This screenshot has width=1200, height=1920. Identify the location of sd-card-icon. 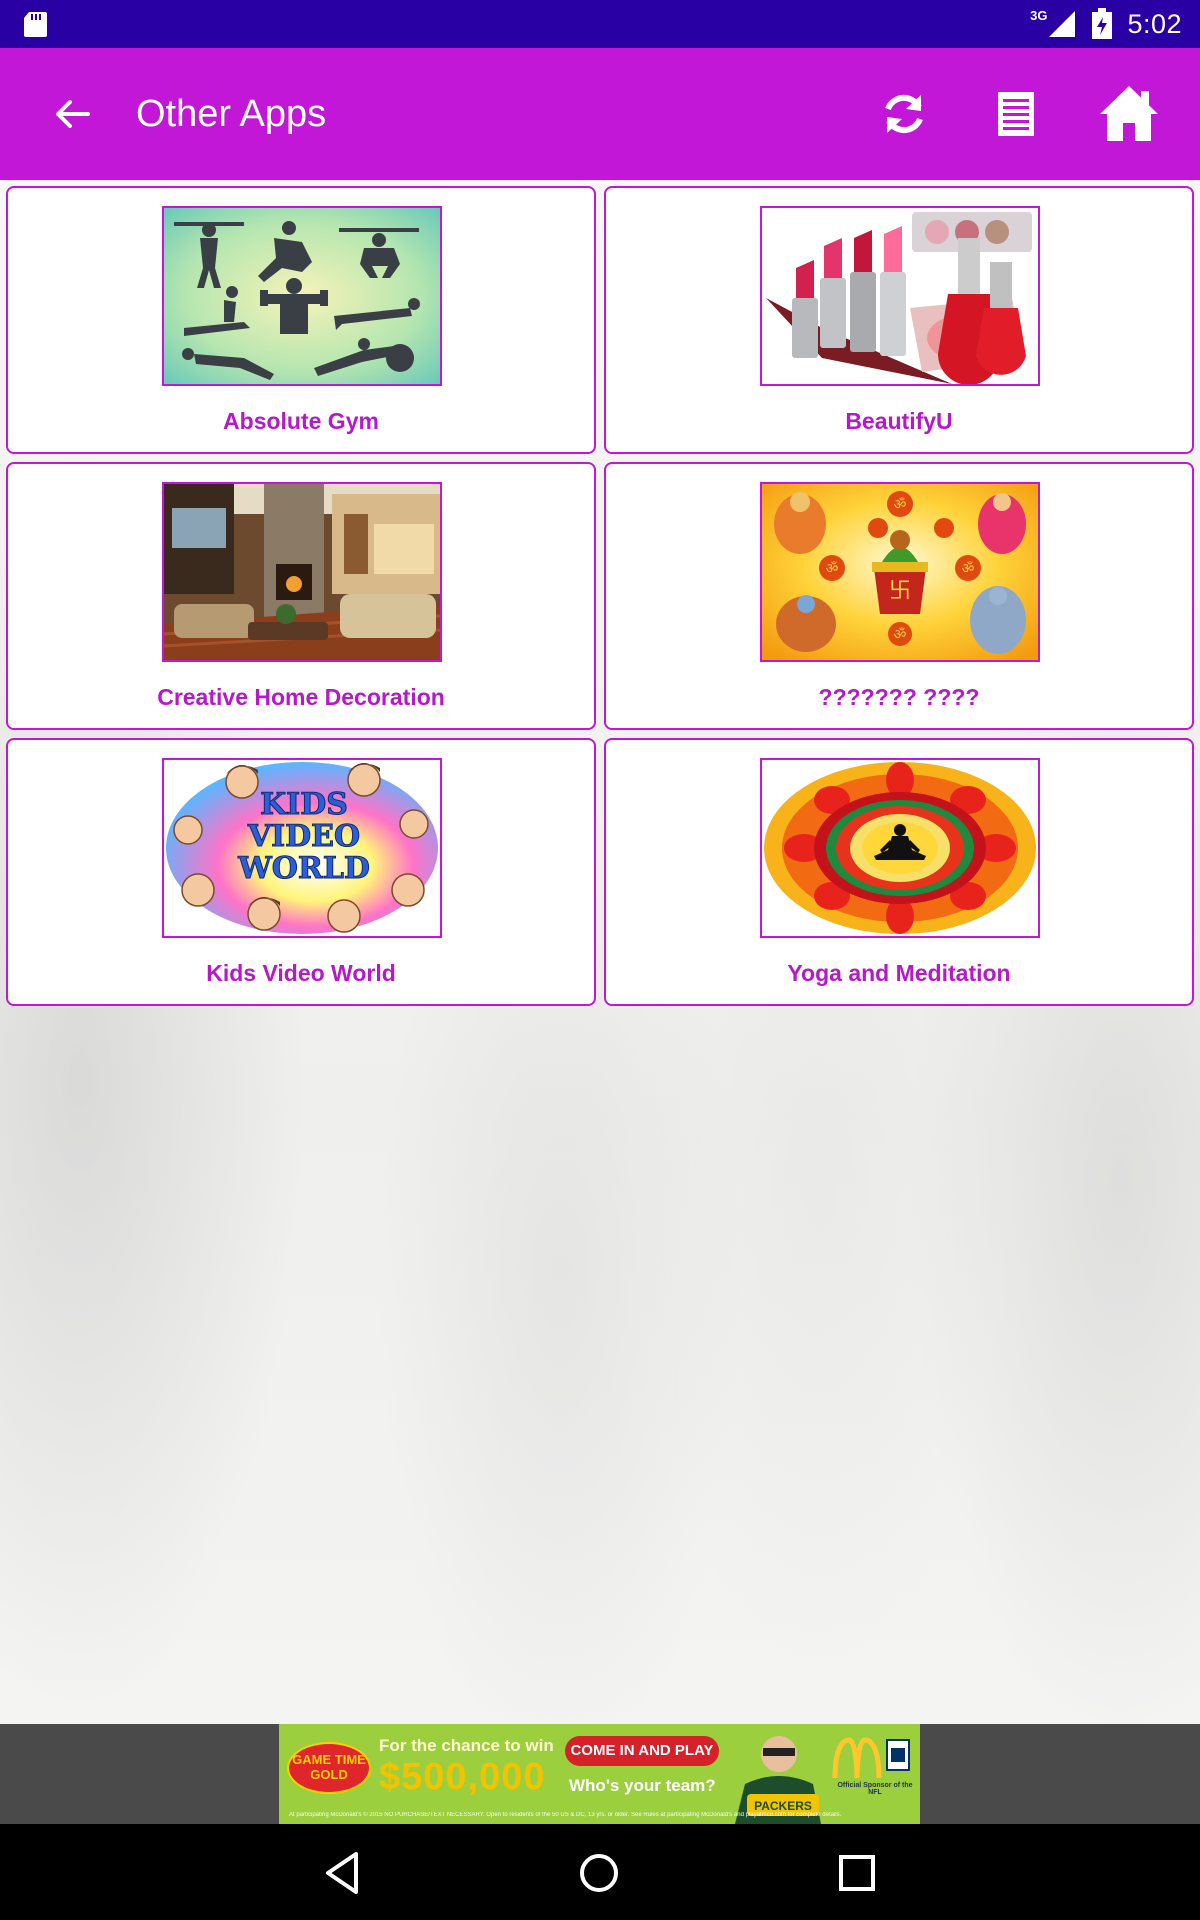
(35, 24).